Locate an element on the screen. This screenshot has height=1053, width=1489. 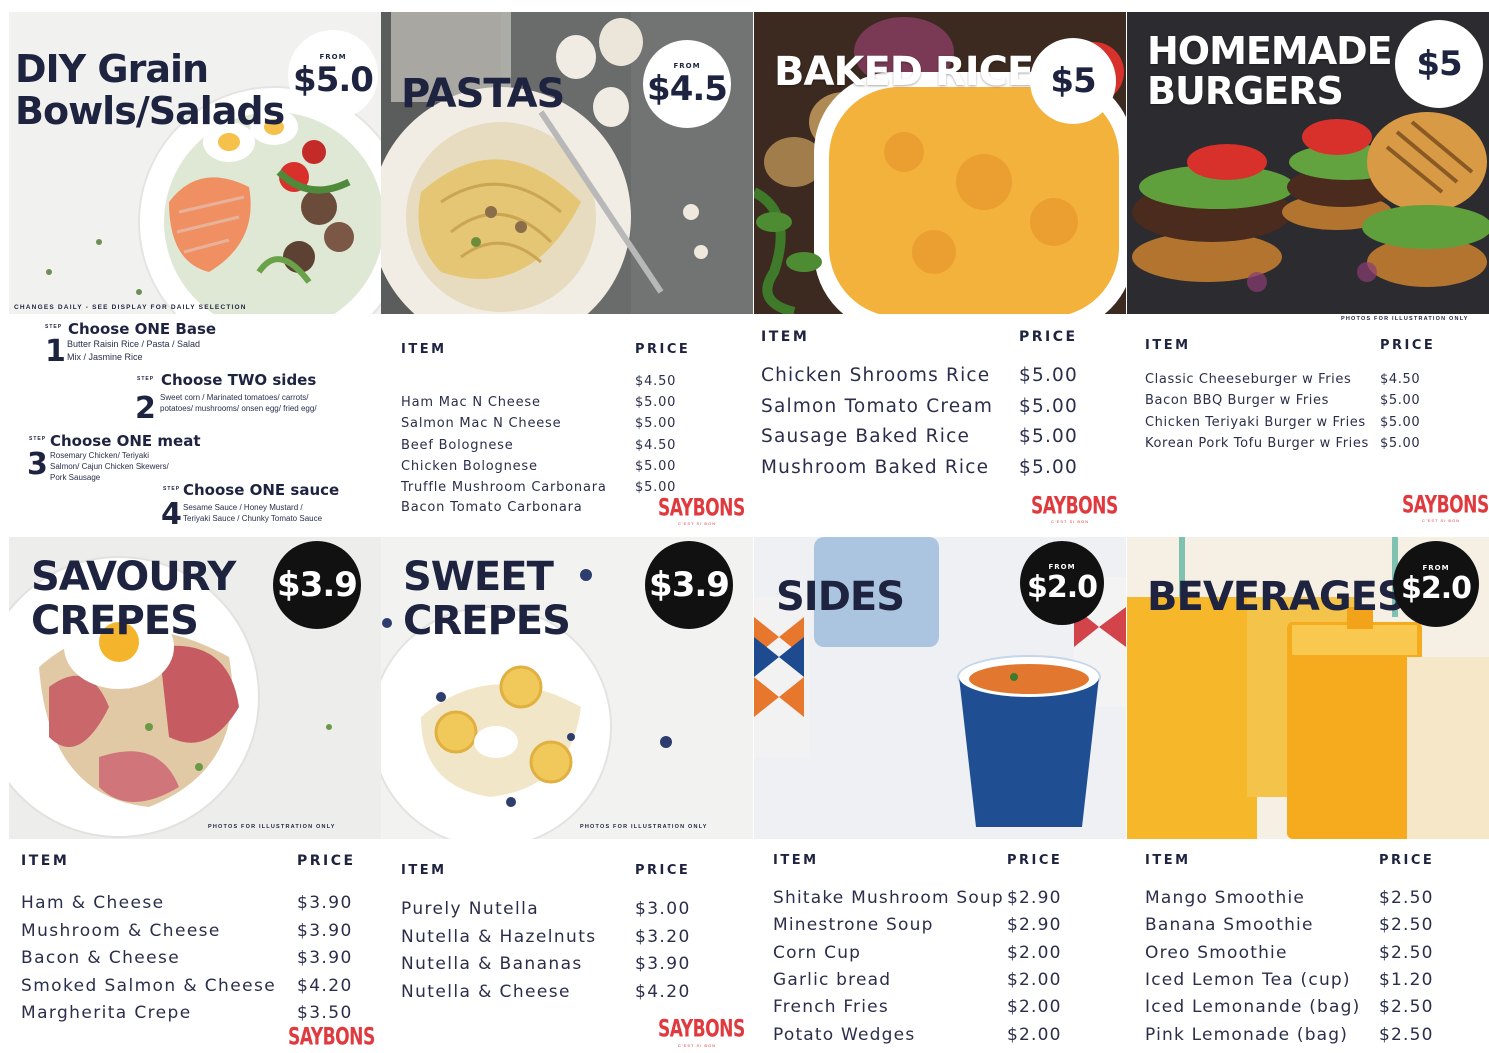
step-1-desc-line1: Butter Raisin Rice / Pasta / Salad is located at coordinates (134, 344).